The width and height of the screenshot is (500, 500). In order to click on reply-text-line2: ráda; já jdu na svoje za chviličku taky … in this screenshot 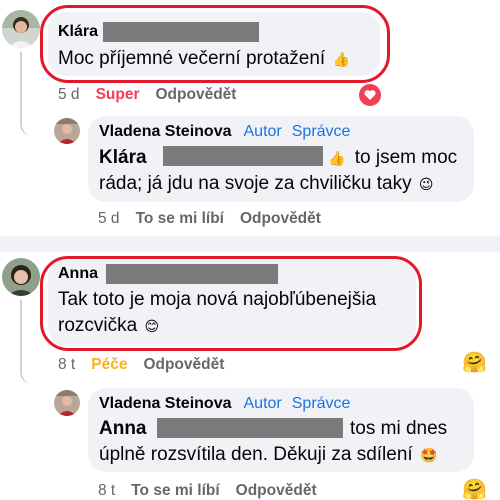, I will do `click(266, 184)`.